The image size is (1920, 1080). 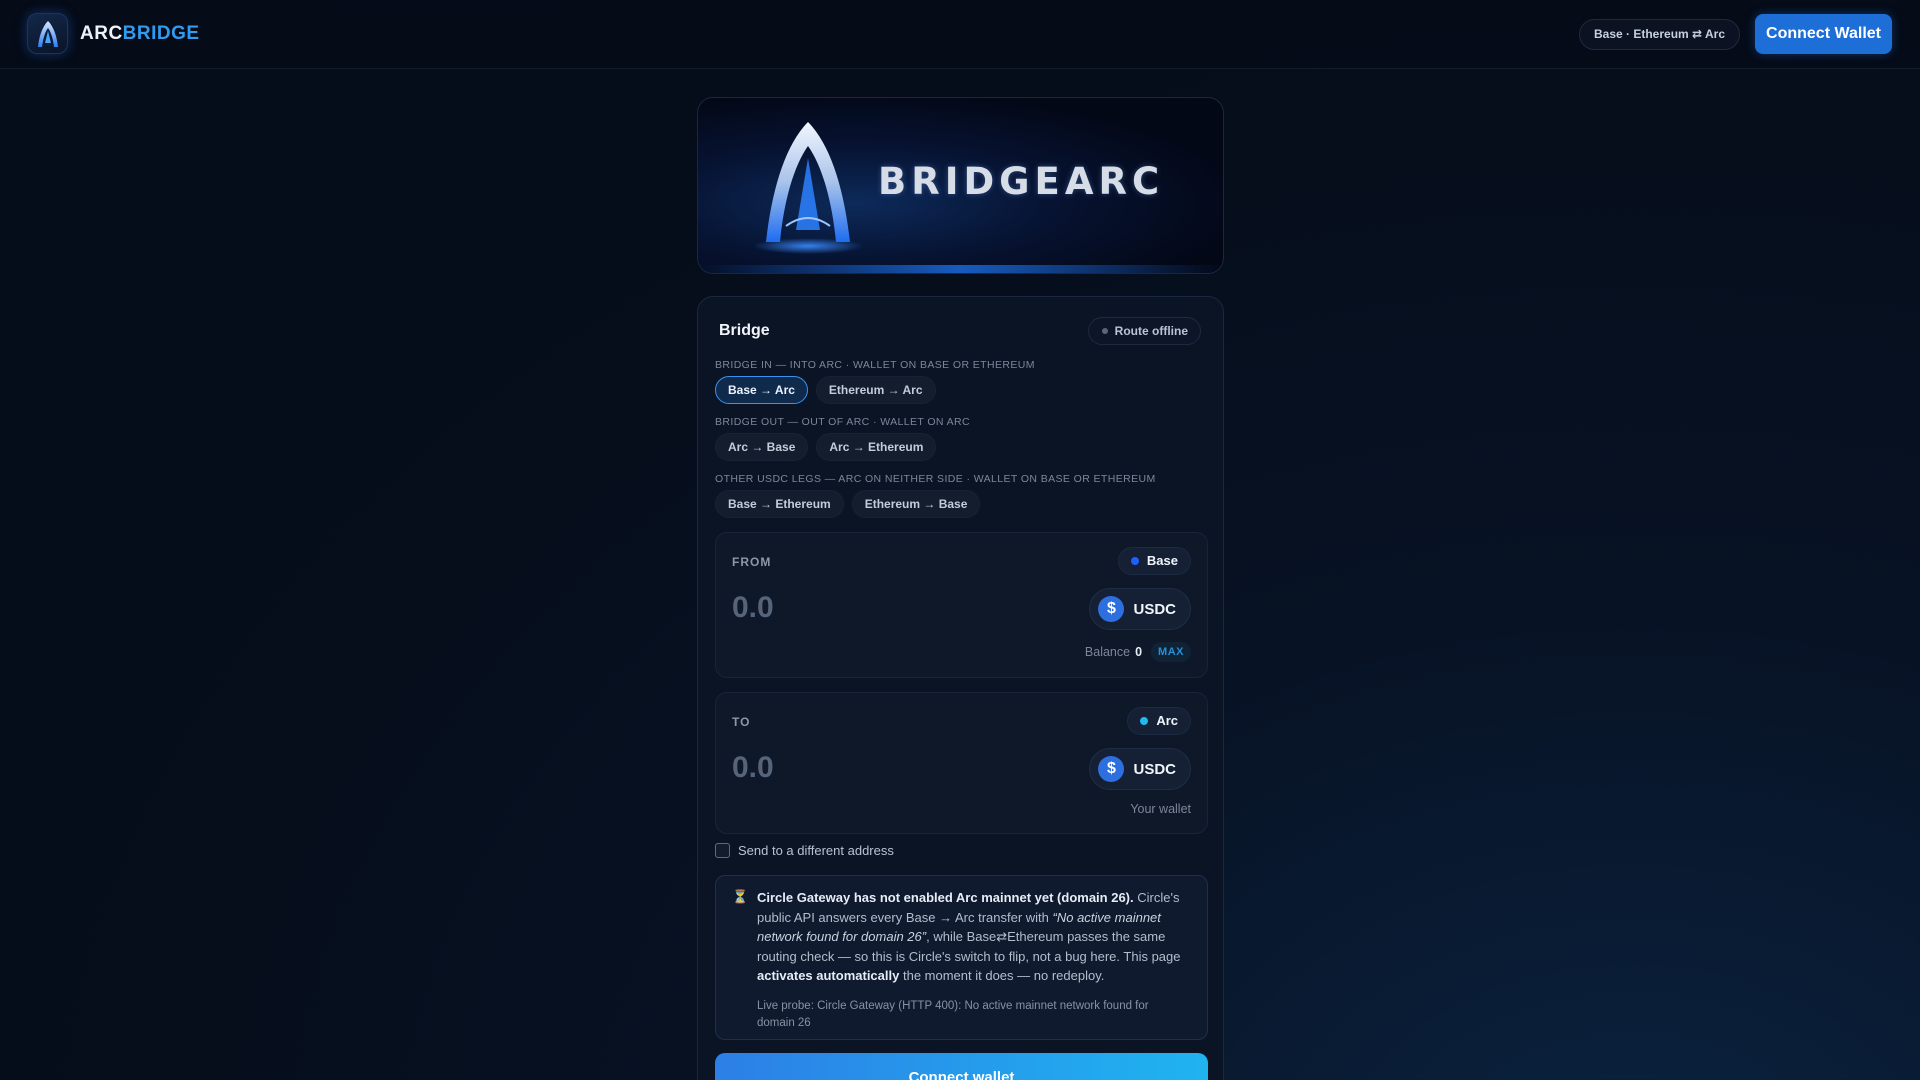 I want to click on hero-banner: BRIDGEARC, so click(x=960, y=185).